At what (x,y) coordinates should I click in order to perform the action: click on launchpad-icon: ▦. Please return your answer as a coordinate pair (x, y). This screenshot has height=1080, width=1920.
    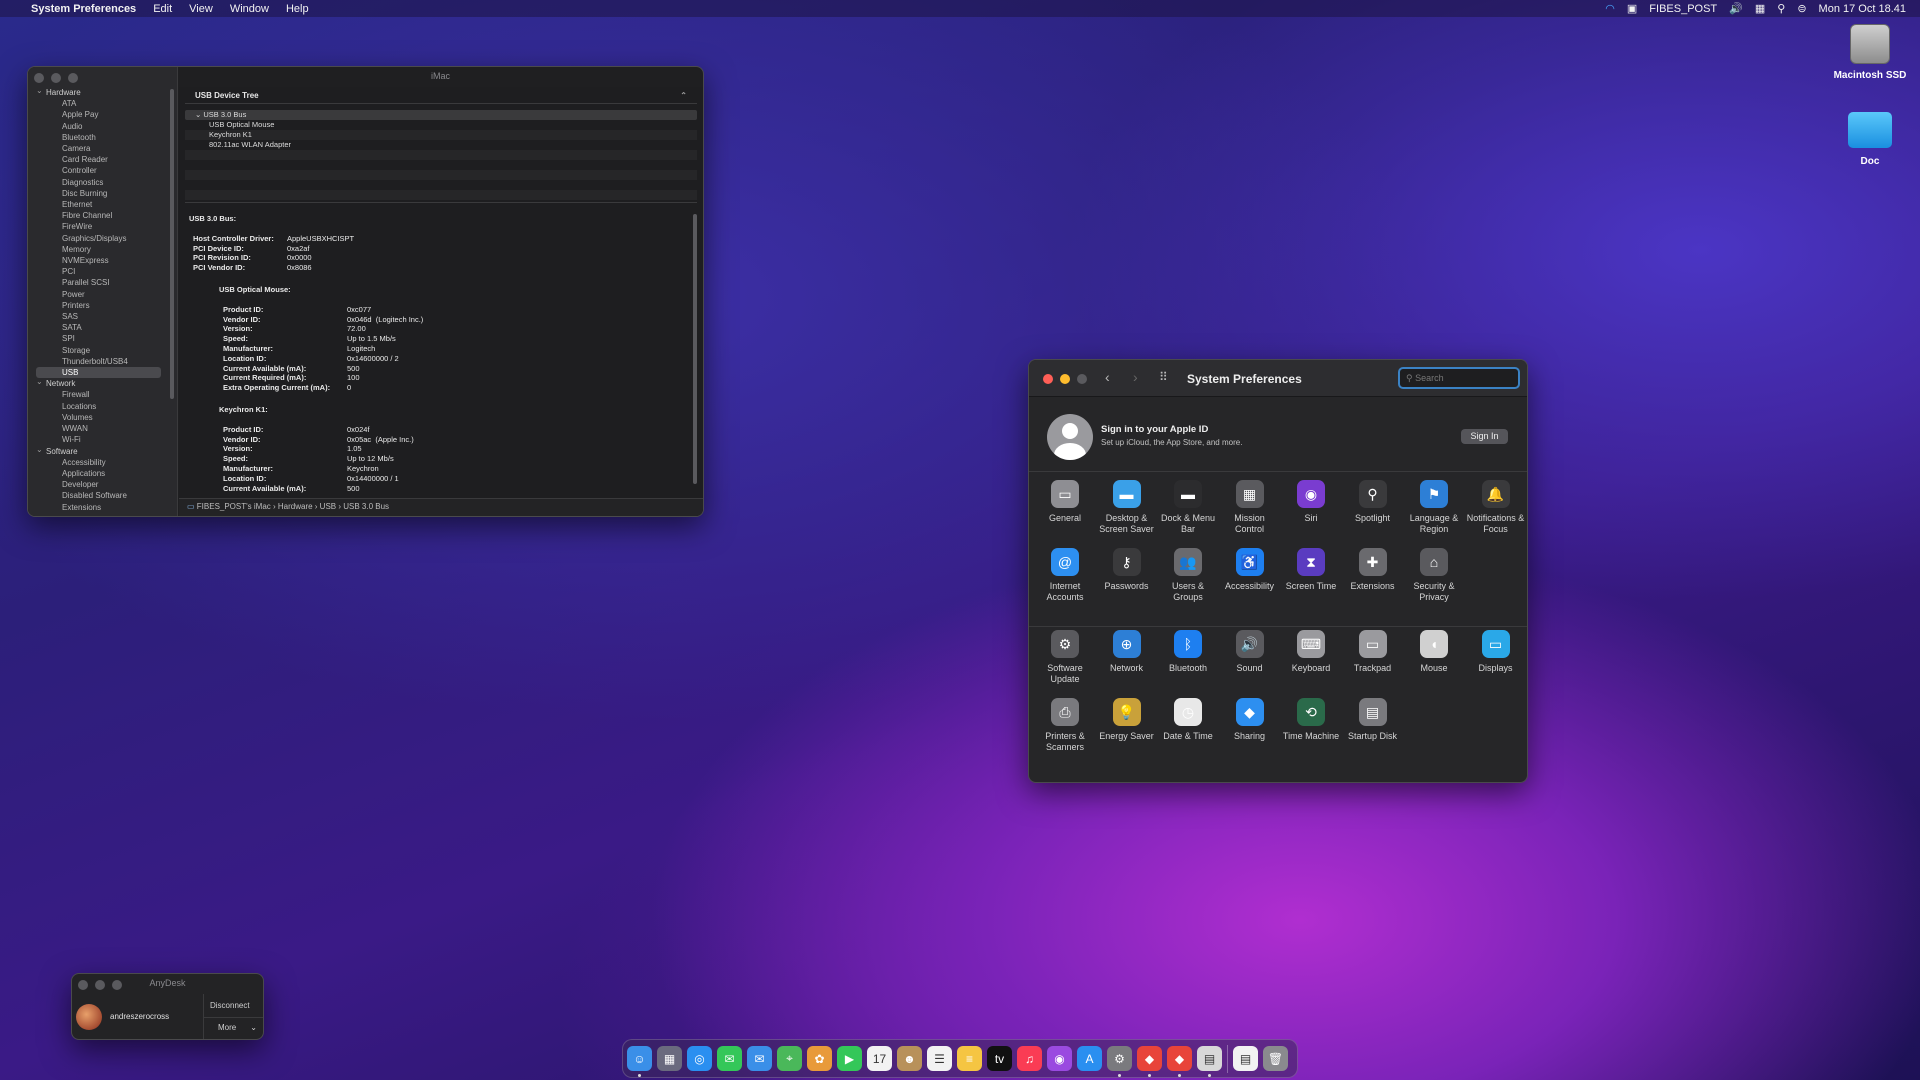
    Looking at the image, I should click on (669, 1058).